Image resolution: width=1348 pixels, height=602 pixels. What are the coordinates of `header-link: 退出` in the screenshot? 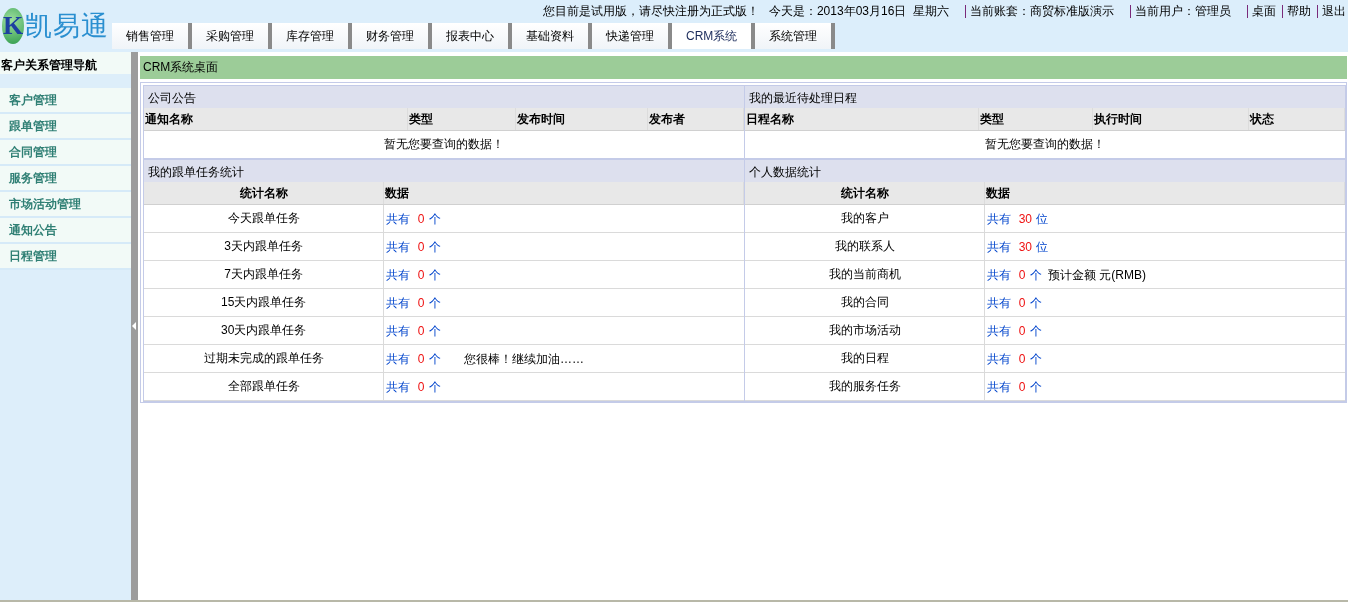 It's located at (1334, 11).